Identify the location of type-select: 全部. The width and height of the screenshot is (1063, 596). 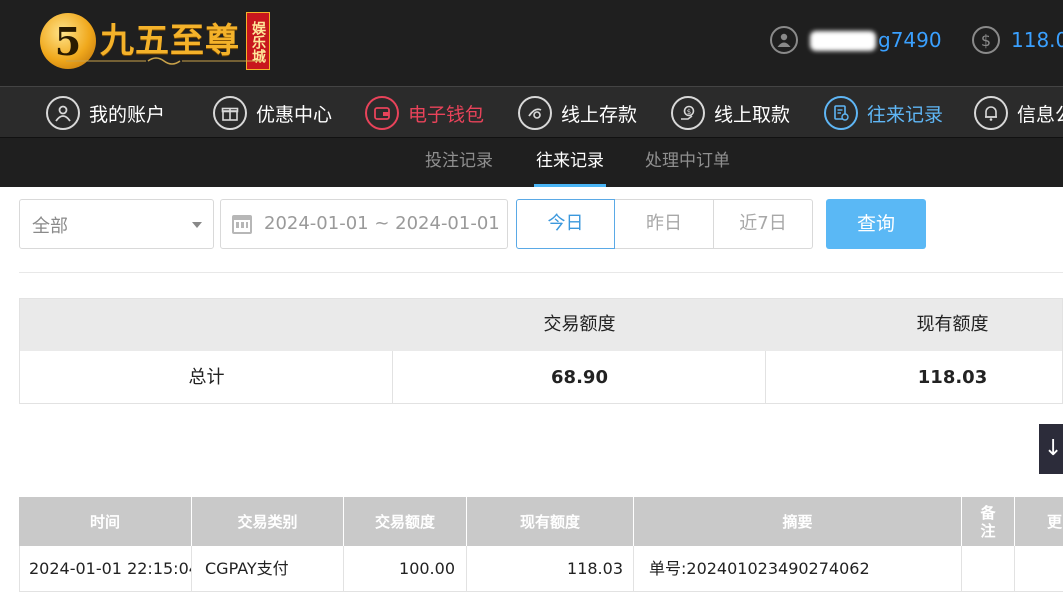
(116, 224).